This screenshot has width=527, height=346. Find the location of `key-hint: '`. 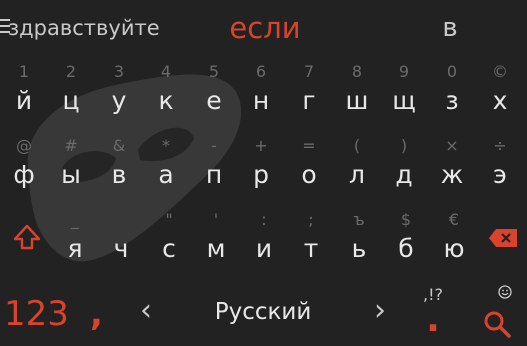

key-hint: ' is located at coordinates (216, 219).